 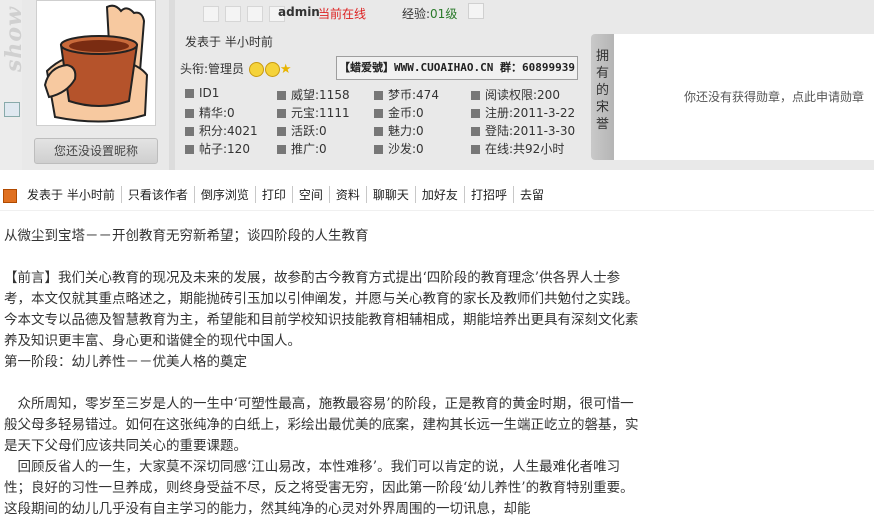 I want to click on stat-item: 登陆:2011-3-30, so click(x=523, y=130).